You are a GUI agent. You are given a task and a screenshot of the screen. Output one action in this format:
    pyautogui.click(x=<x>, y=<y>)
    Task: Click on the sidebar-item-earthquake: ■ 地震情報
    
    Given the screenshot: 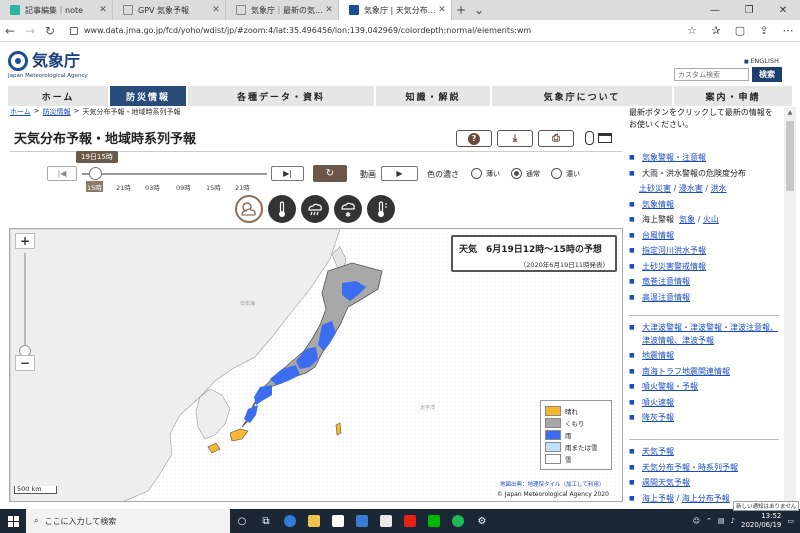 What is the action you would take?
    pyautogui.click(x=705, y=356)
    